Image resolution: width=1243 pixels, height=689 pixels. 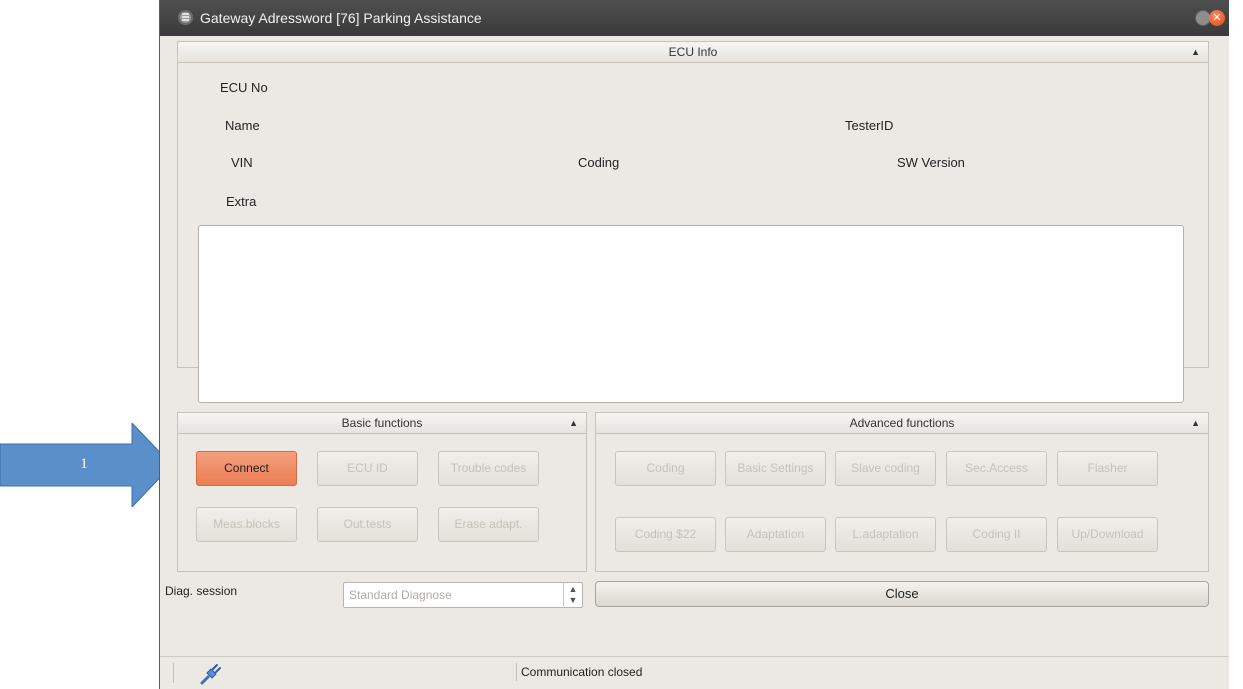 I want to click on coding-button: Coding, so click(x=665, y=468).